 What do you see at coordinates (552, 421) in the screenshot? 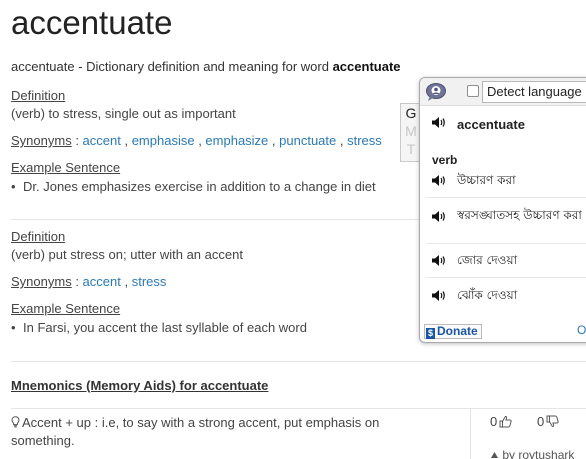
I see `thumbs-down-icon` at bounding box center [552, 421].